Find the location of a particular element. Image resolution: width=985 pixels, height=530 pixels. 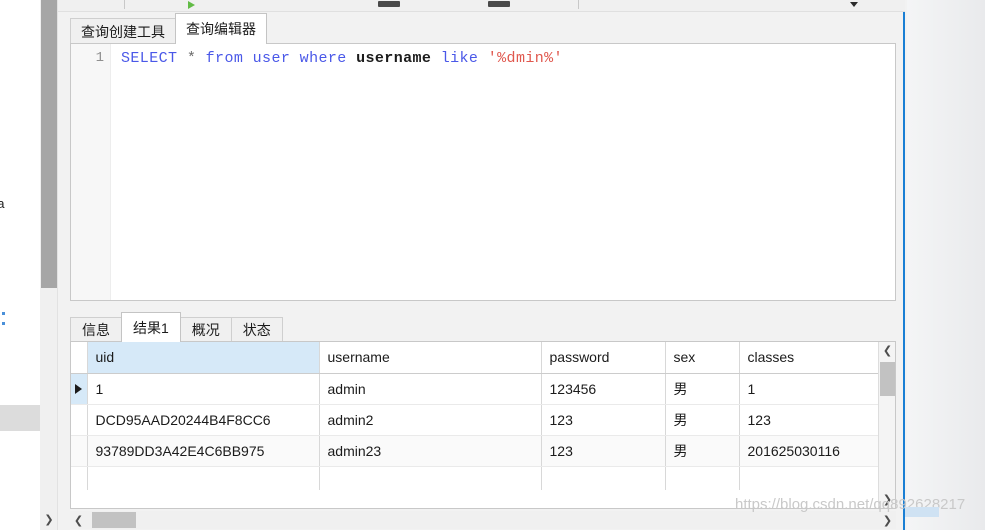

column-header-password: password is located at coordinates (603, 358).